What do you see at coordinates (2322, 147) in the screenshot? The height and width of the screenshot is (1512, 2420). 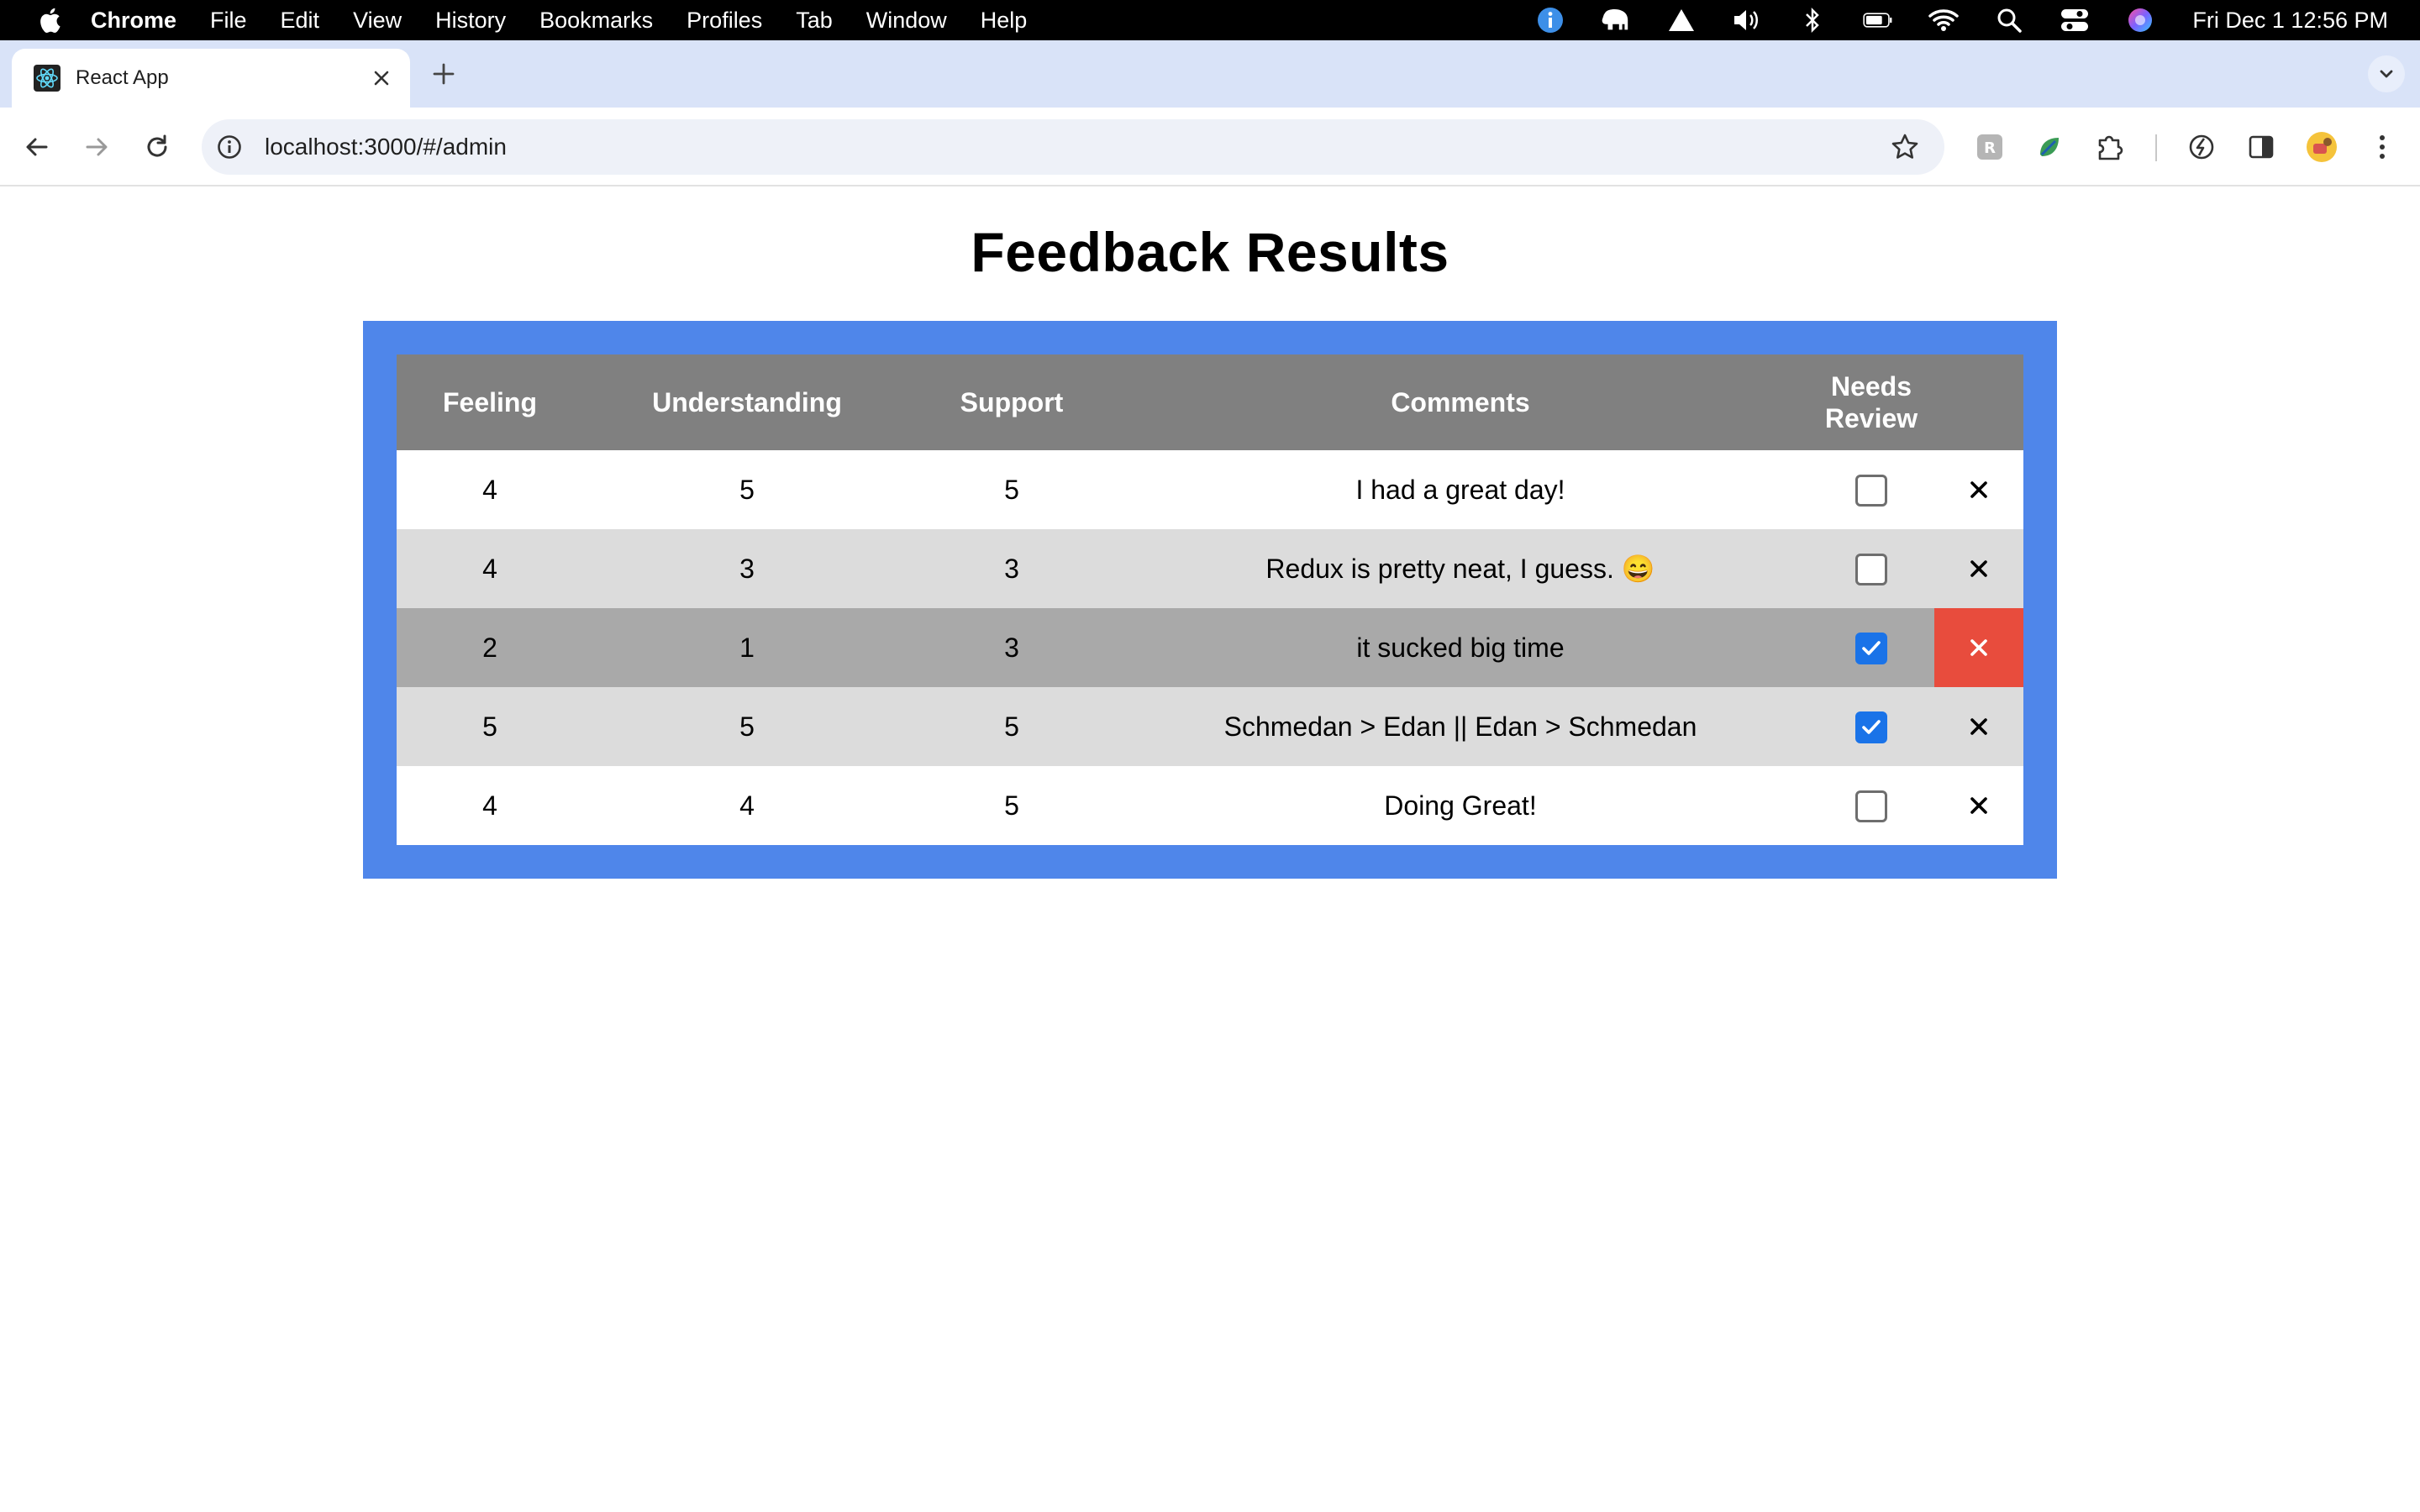 I see `profile-avatar` at bounding box center [2322, 147].